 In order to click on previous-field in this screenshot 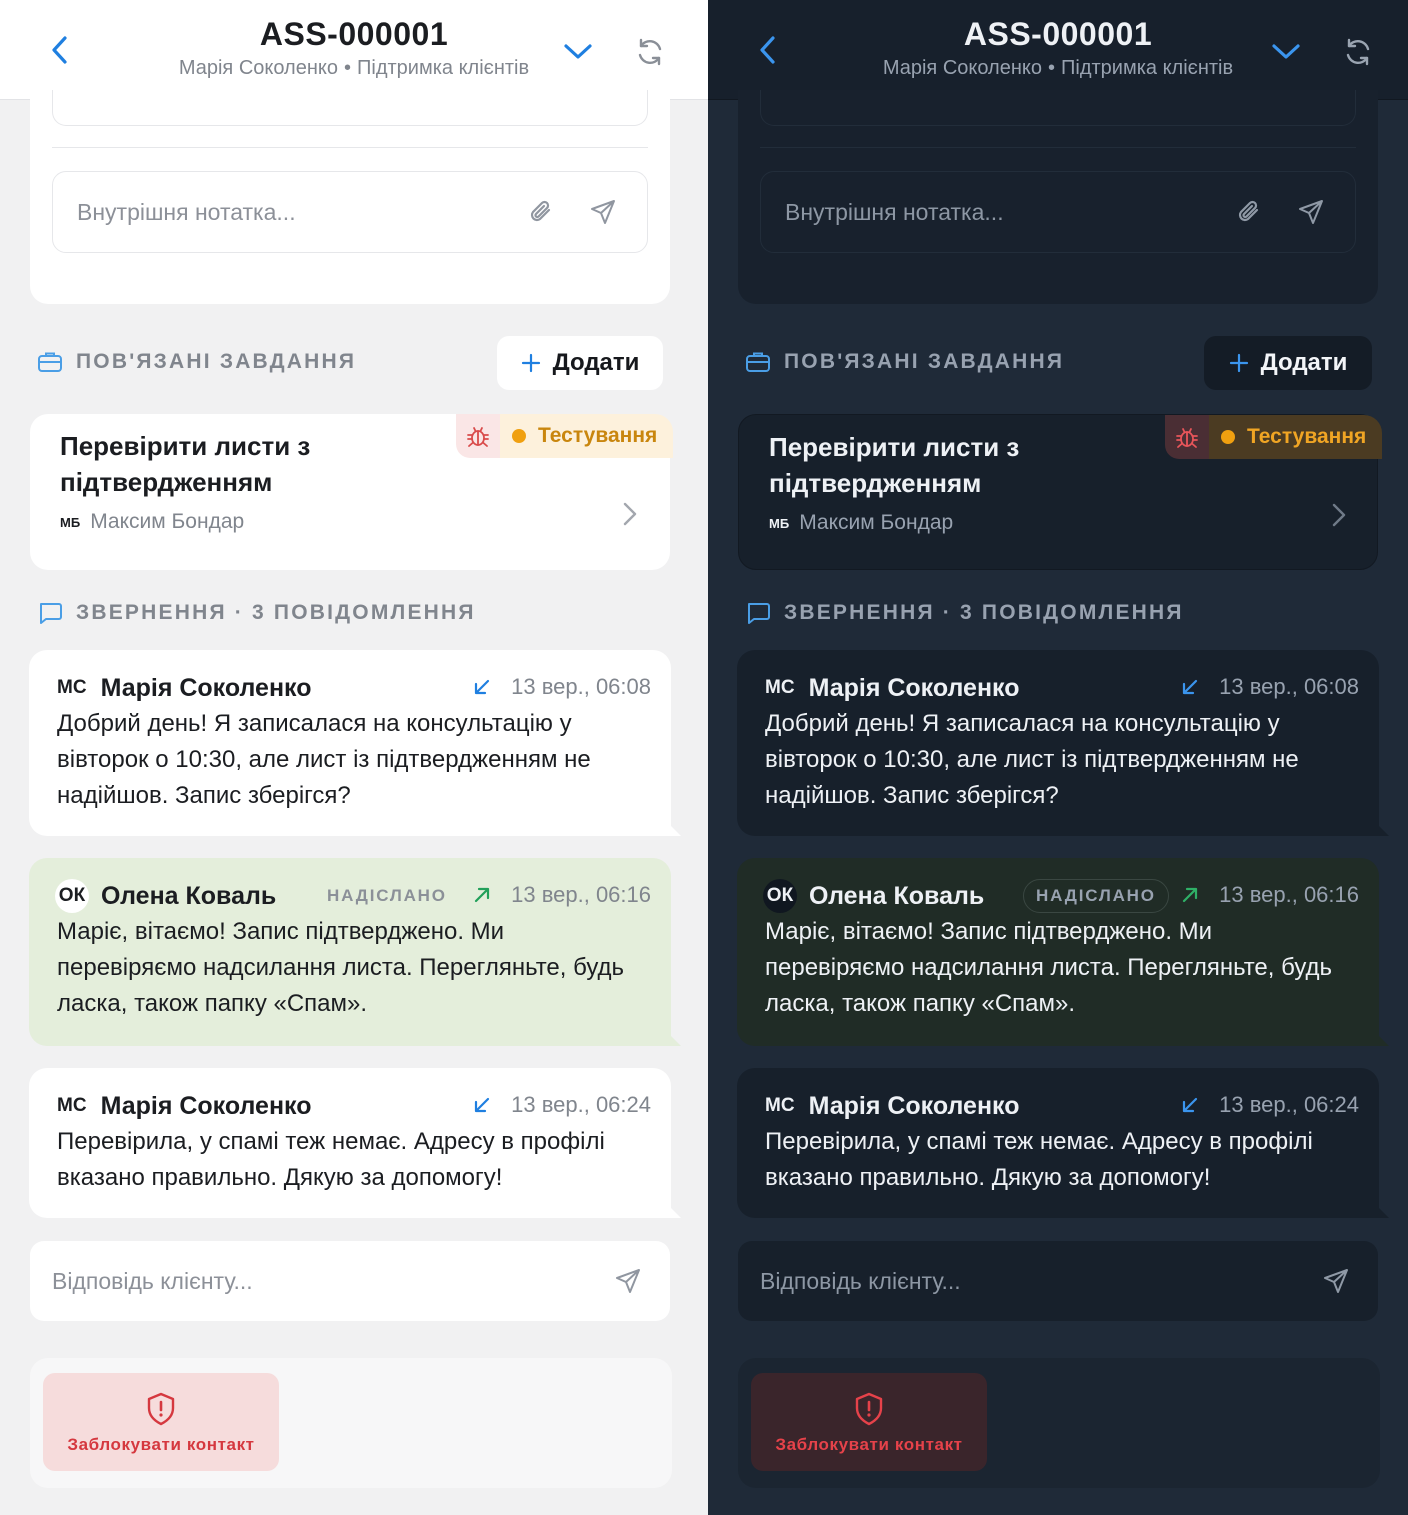, I will do `click(350, 108)`.